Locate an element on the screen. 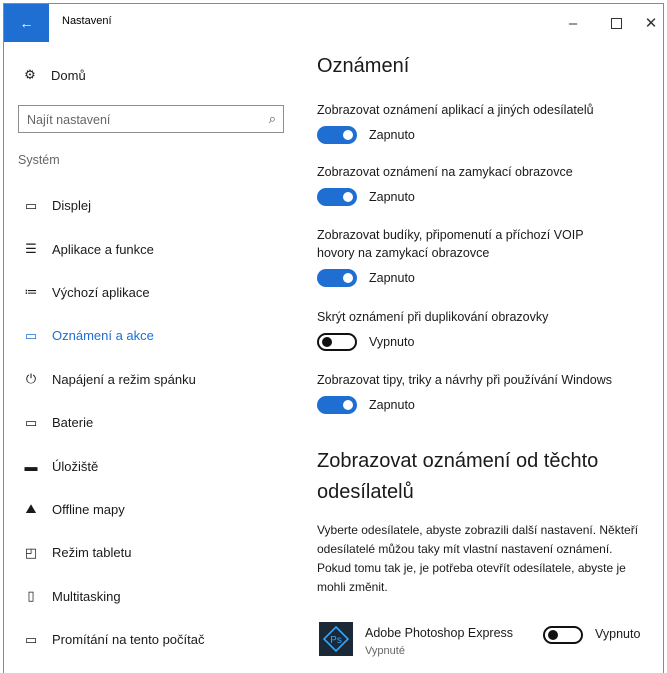 The width and height of the screenshot is (667, 673). battery-icon: ▭ is located at coordinates (31, 422).